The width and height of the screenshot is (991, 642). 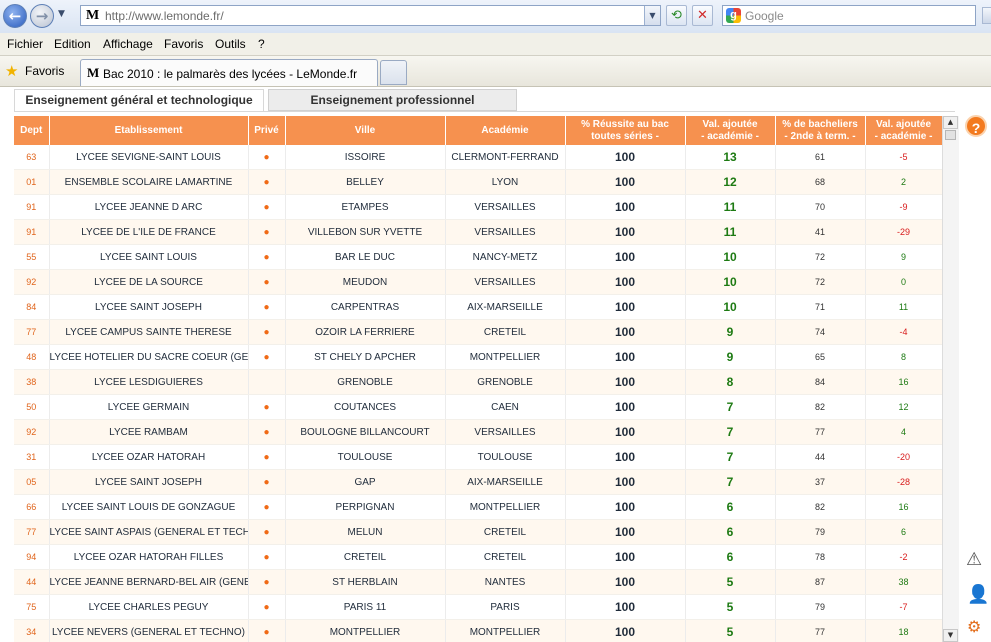 What do you see at coordinates (676, 15) in the screenshot?
I see `refresh-button: ⟲` at bounding box center [676, 15].